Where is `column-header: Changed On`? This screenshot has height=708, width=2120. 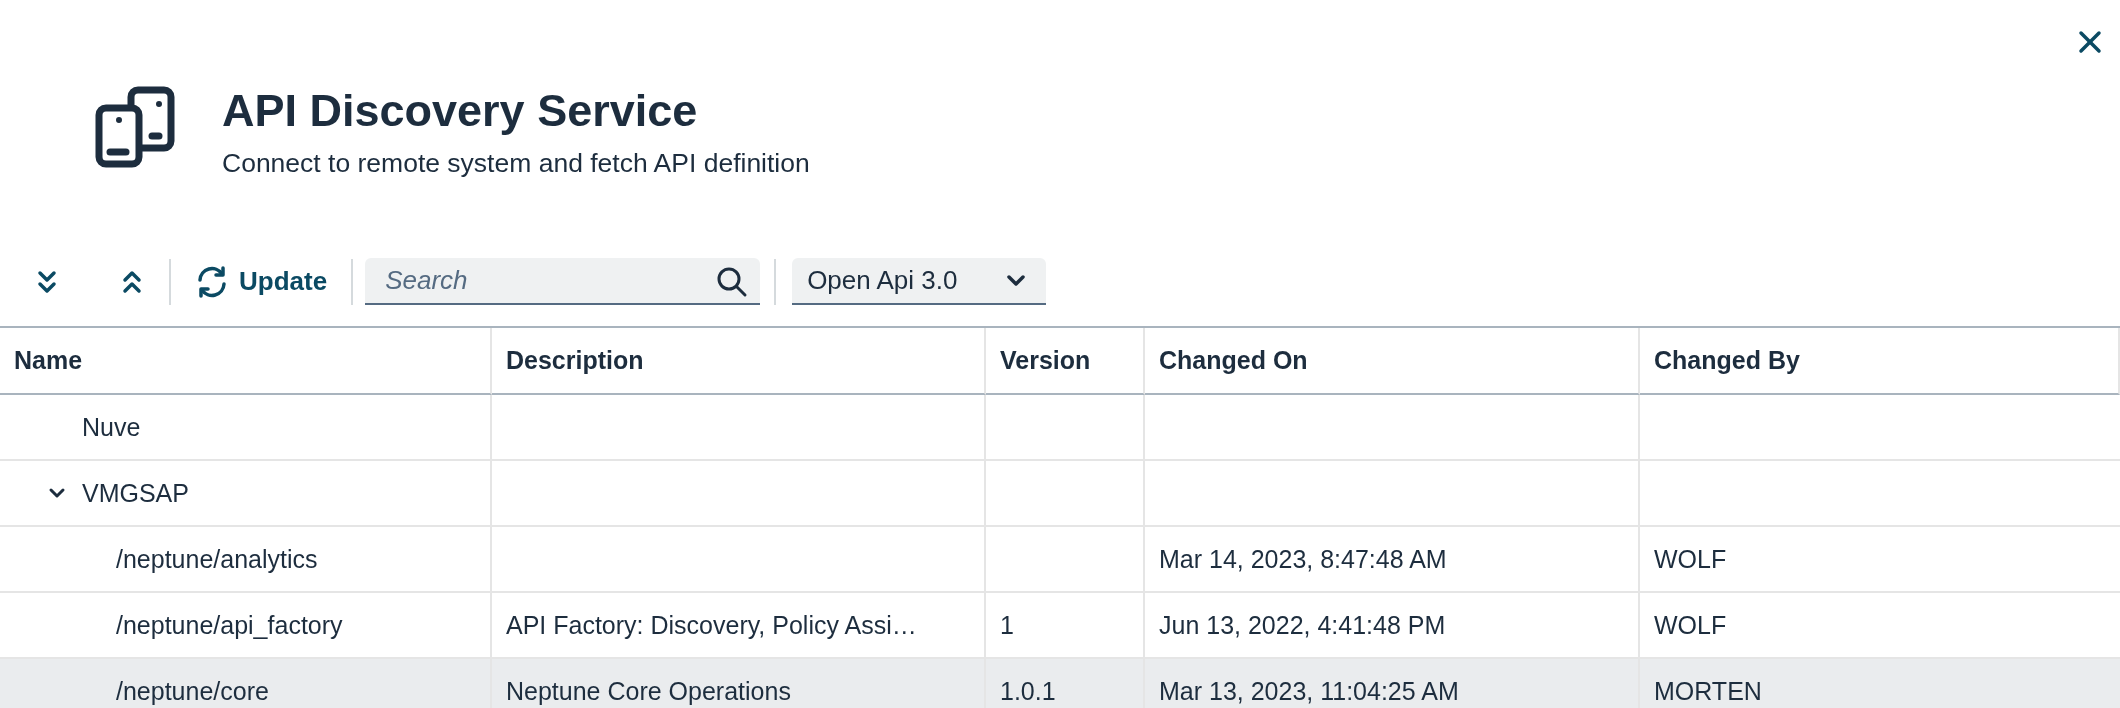 column-header: Changed On is located at coordinates (1392, 361).